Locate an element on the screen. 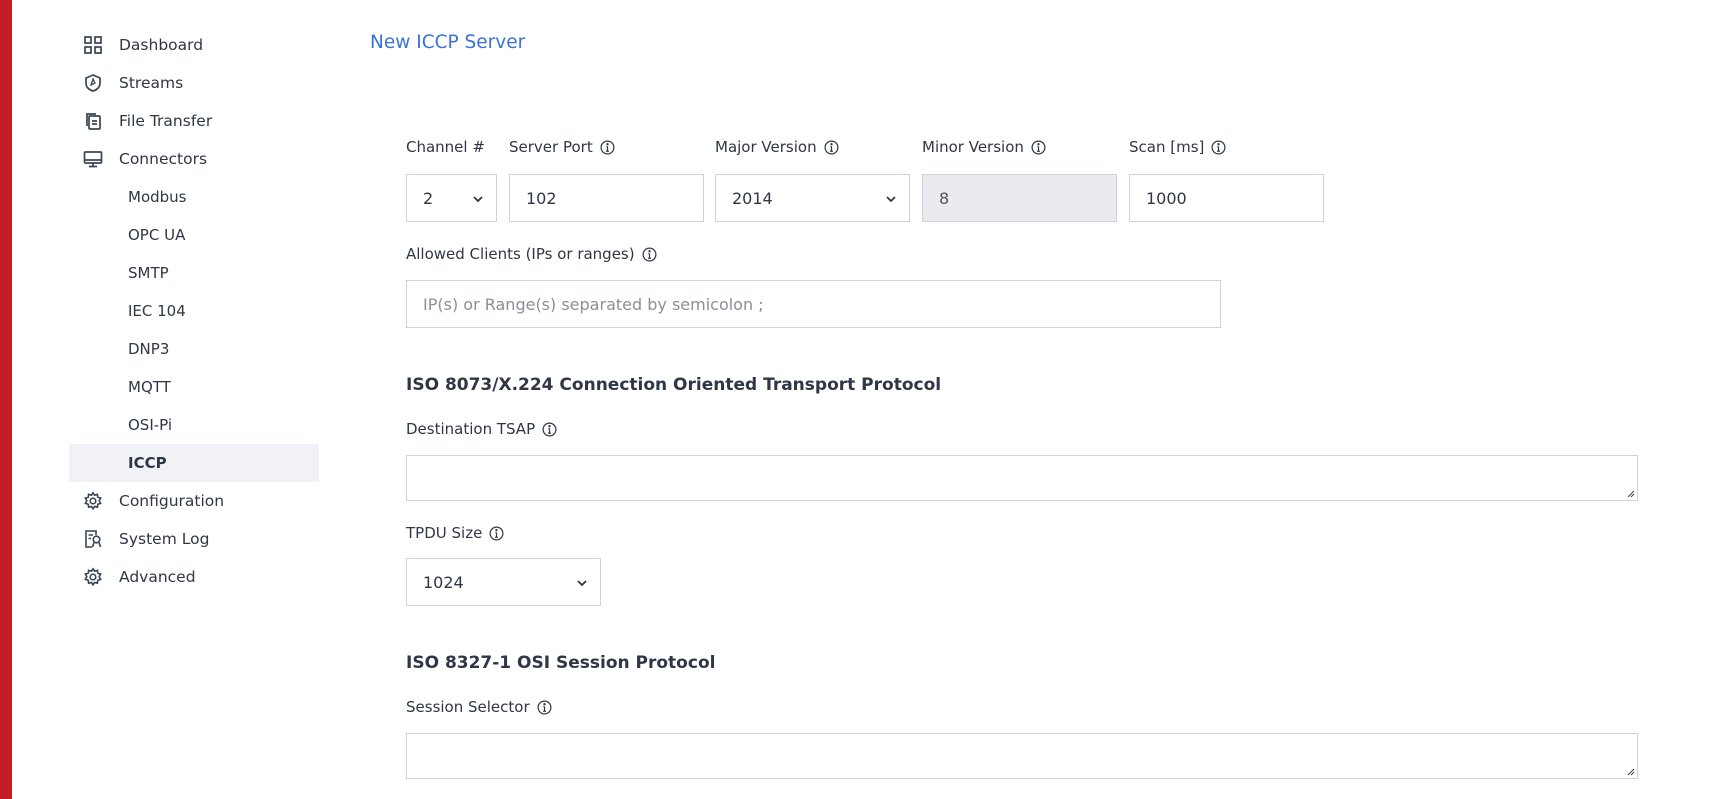  server-port-label: Server Port is located at coordinates (562, 147).